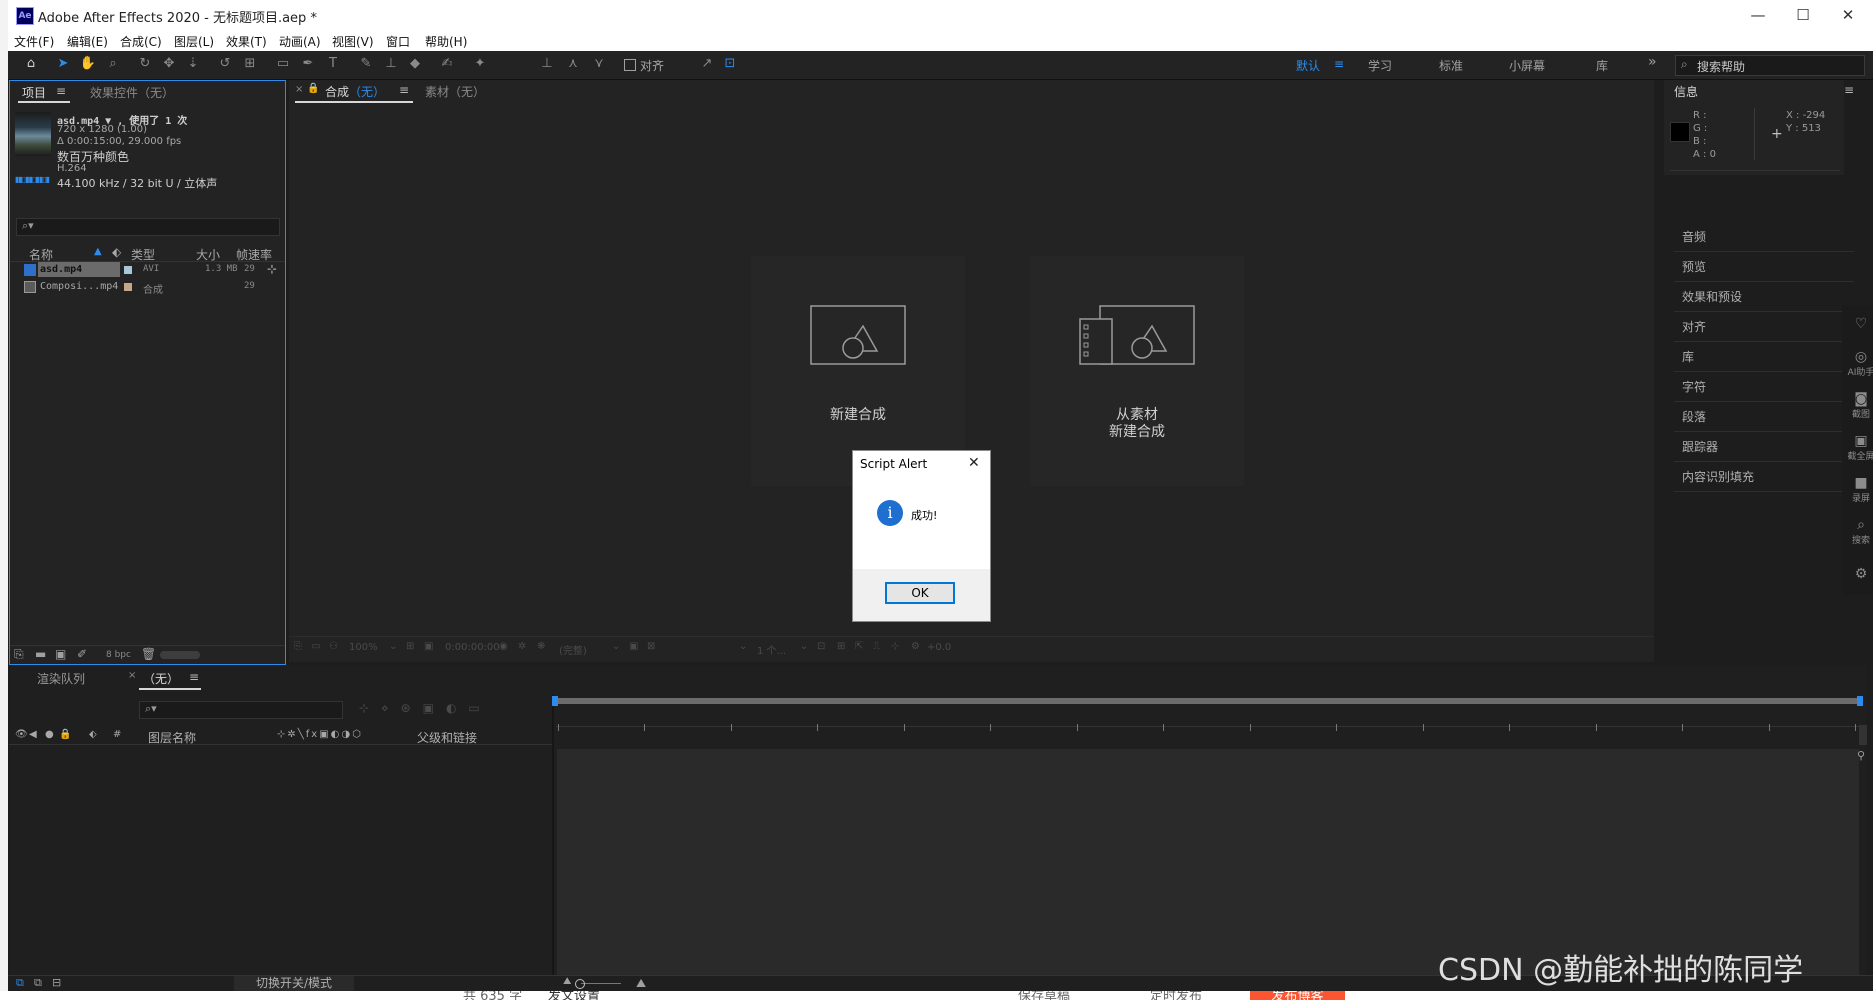 This screenshot has width=1873, height=1000. Describe the element at coordinates (1764, 447) in the screenshot. I see `panel-tracker: 跟踪器` at that location.